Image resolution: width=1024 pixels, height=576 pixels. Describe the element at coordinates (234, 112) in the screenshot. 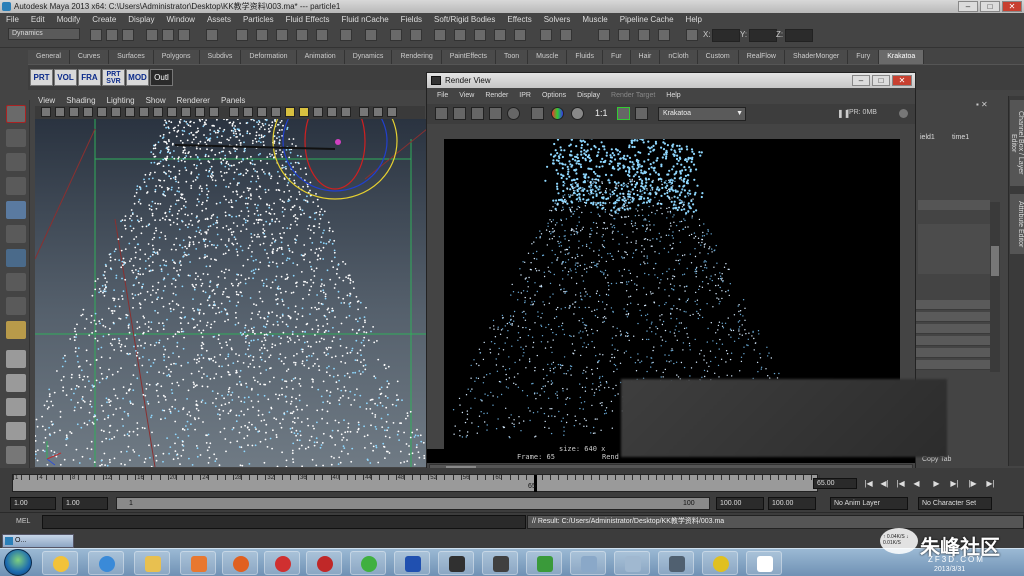

I see `wireframe-icon` at that location.